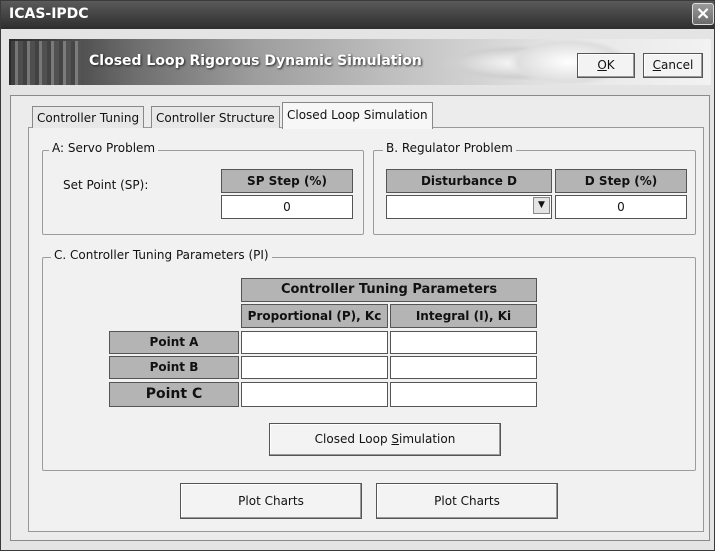  I want to click on tab-label: Closed Loop Simulation, so click(357, 115).